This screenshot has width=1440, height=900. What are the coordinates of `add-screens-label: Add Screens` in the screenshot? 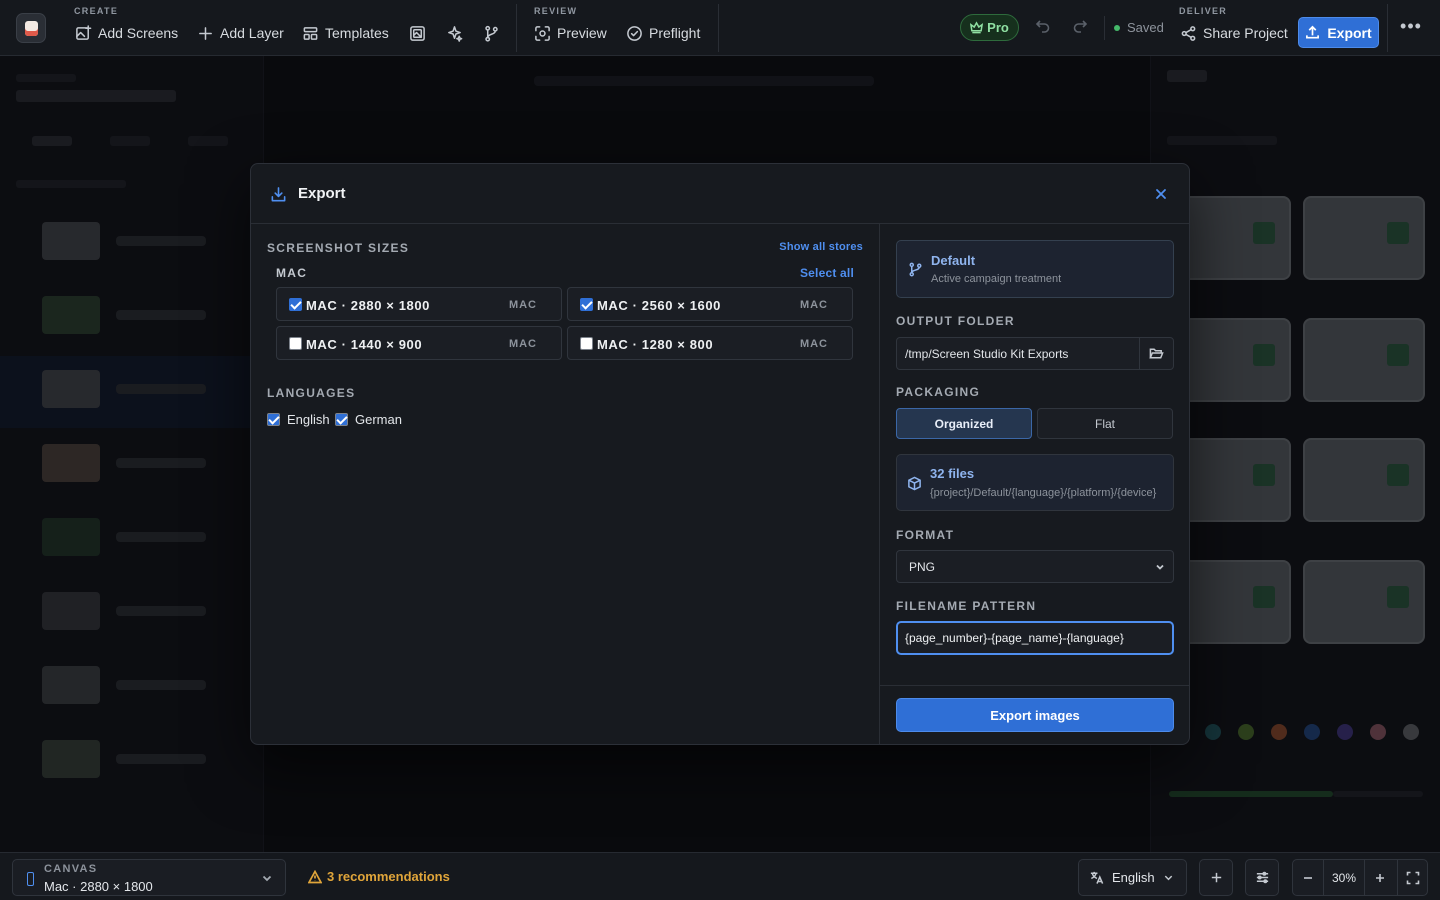 It's located at (138, 33).